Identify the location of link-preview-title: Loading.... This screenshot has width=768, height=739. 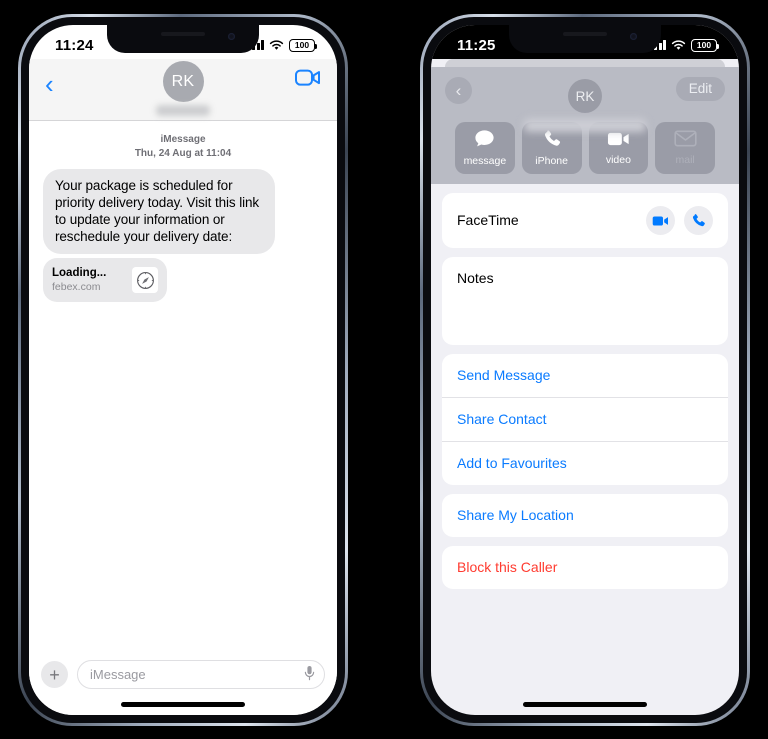
(79, 273).